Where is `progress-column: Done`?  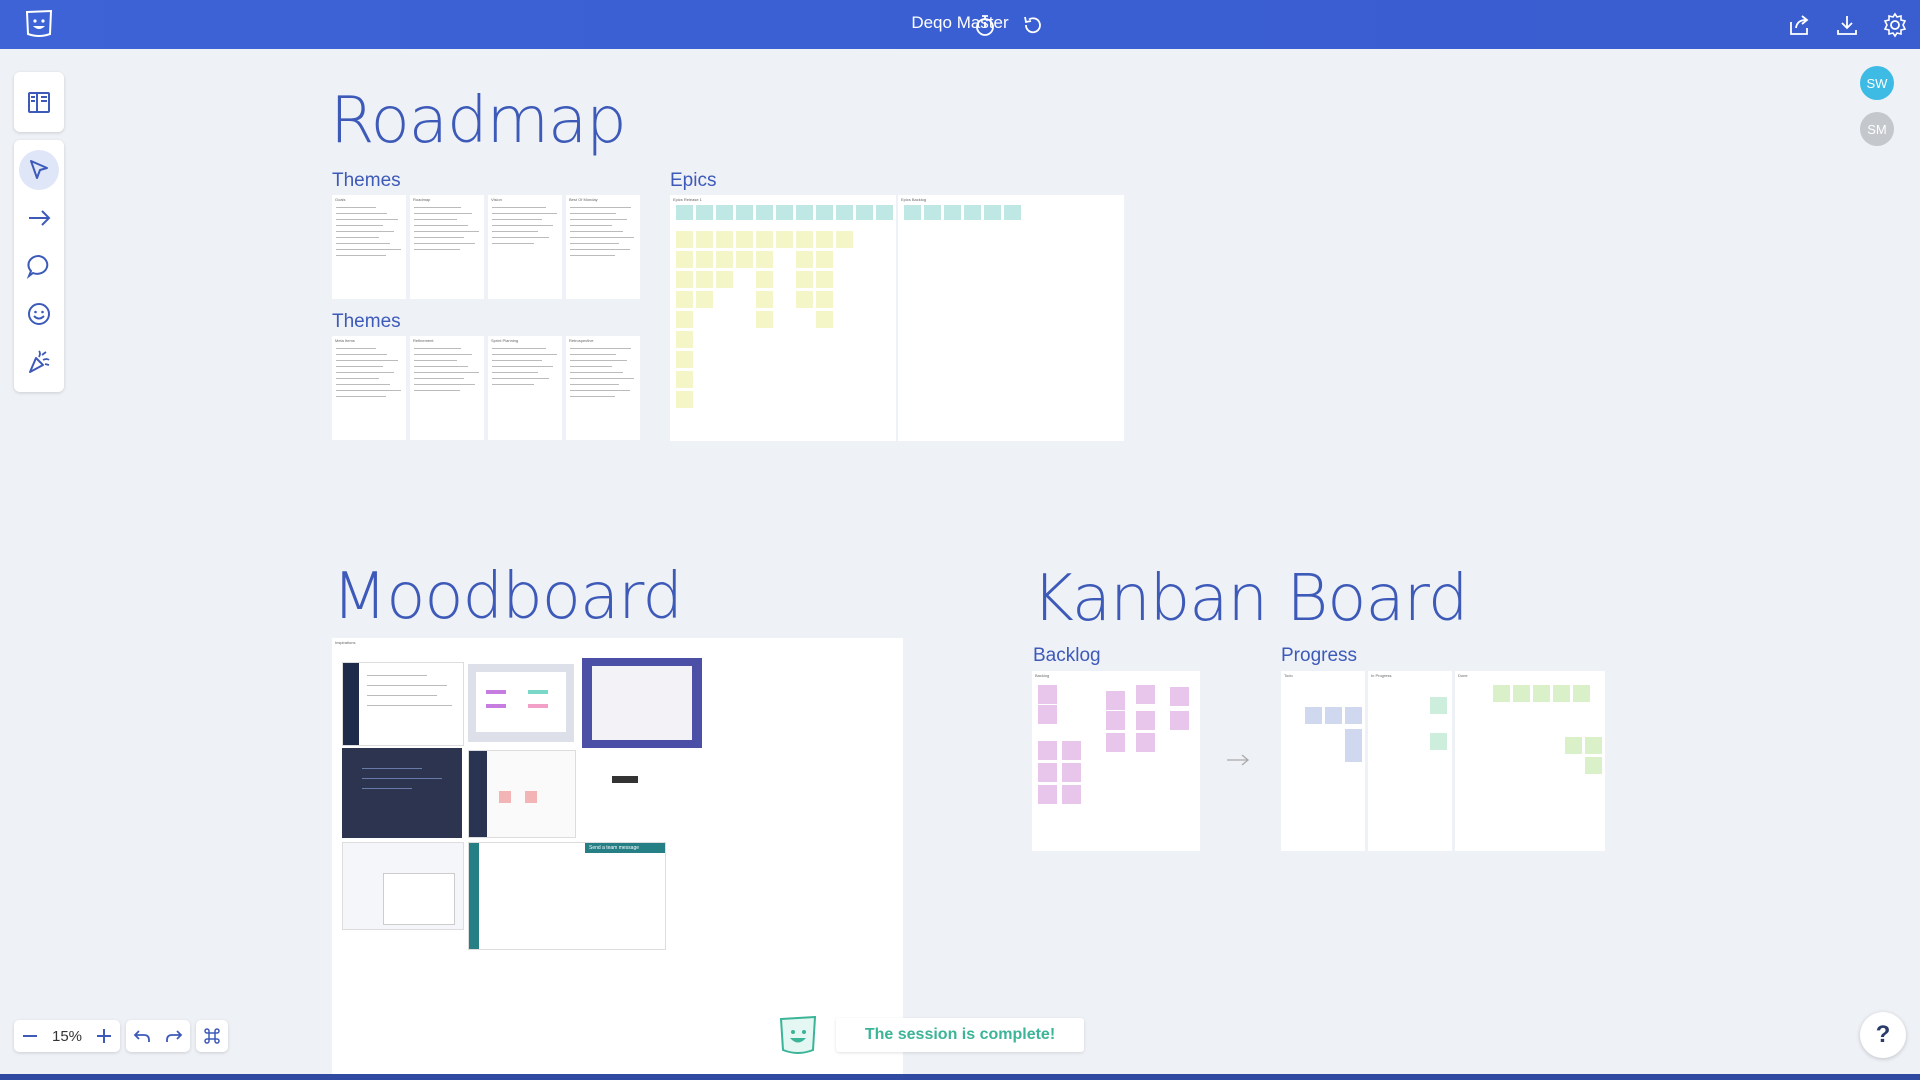
progress-column: Done is located at coordinates (1530, 761).